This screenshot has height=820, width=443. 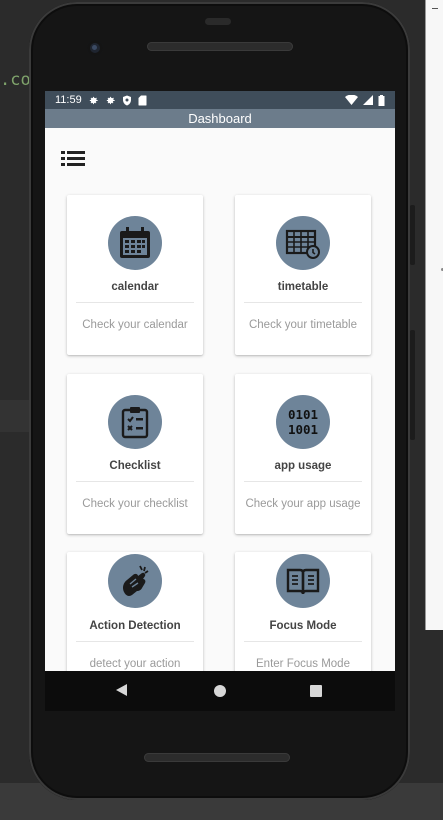 What do you see at coordinates (68, 100) in the screenshot?
I see `status-time: 11:59` at bounding box center [68, 100].